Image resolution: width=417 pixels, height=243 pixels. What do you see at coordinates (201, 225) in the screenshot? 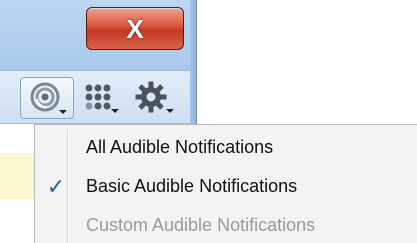
I see `menu-item-label: Custom Audible Notifications` at bounding box center [201, 225].